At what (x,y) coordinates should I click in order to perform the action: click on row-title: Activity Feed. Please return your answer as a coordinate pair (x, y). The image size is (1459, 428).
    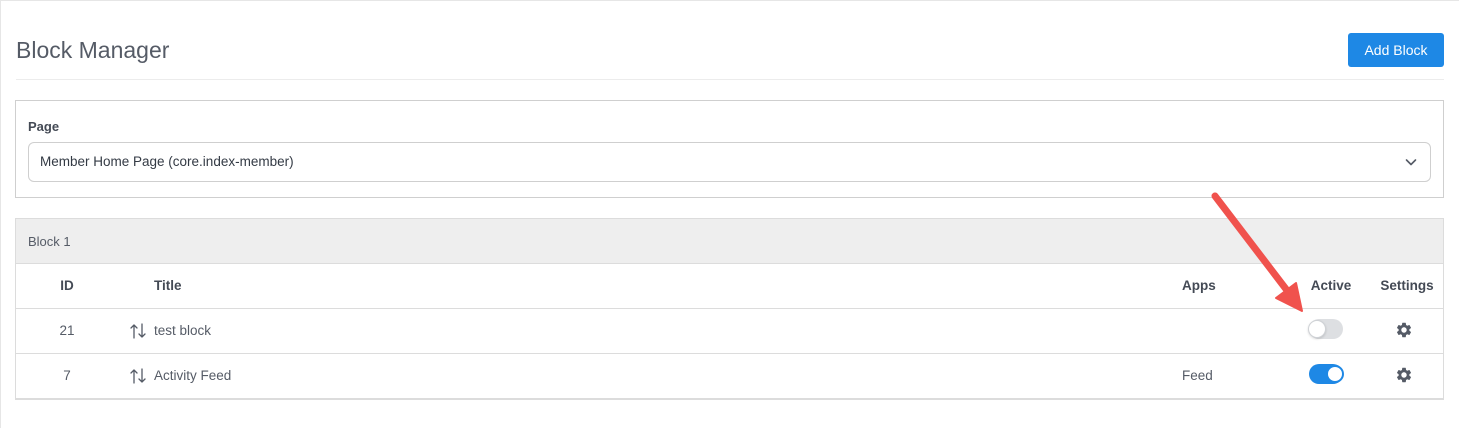
    Looking at the image, I should click on (193, 375).